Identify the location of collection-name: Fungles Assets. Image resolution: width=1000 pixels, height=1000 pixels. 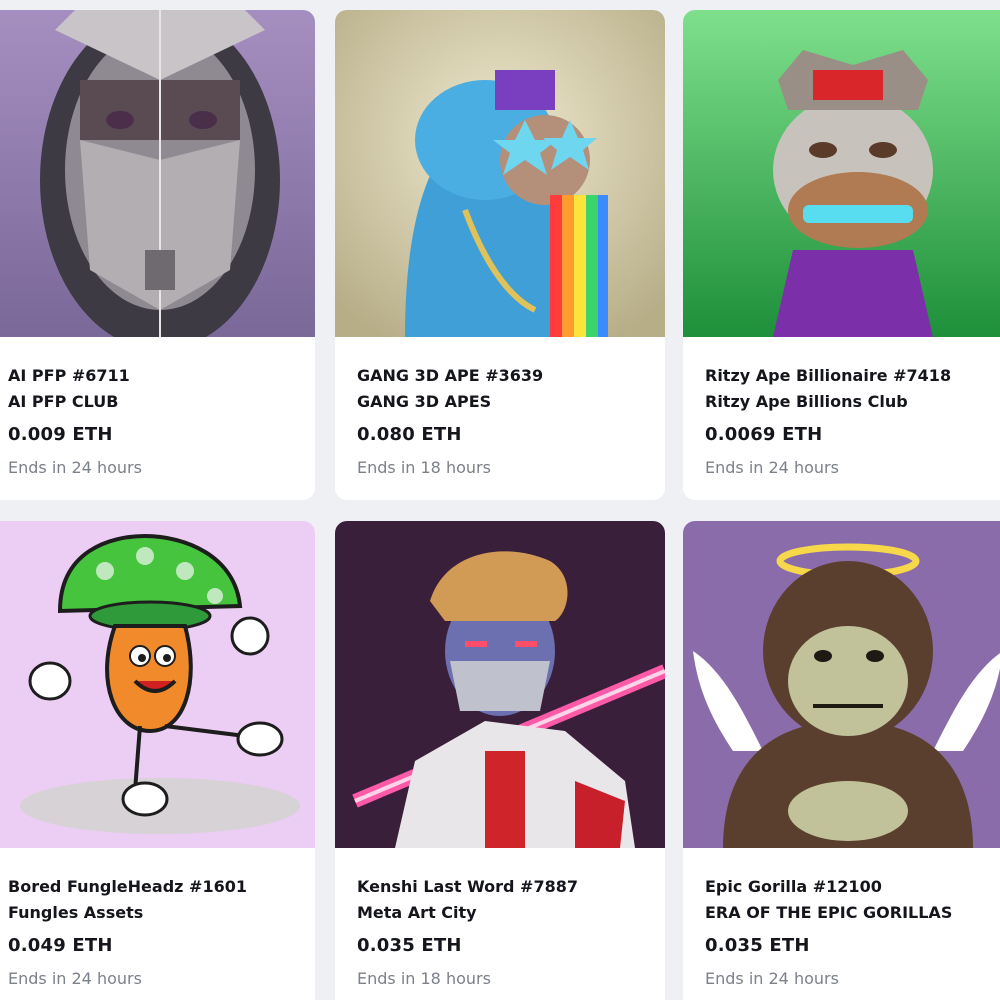
(150, 913).